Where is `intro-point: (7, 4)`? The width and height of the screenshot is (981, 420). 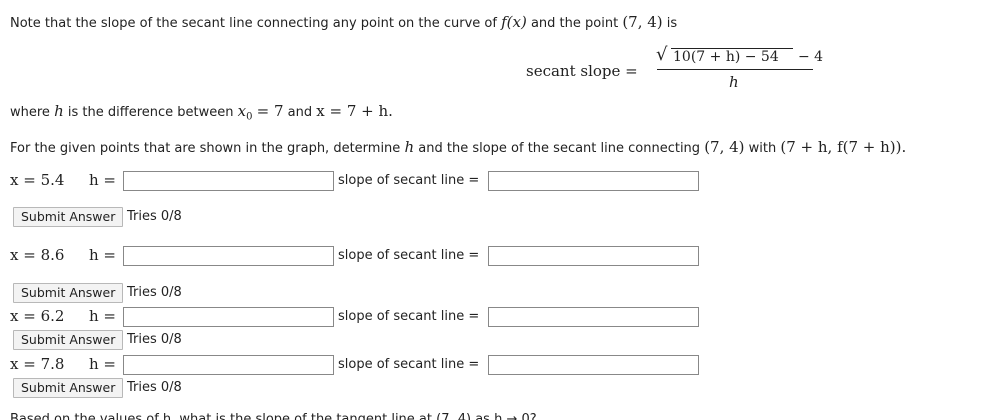 intro-point: (7, 4) is located at coordinates (642, 22).